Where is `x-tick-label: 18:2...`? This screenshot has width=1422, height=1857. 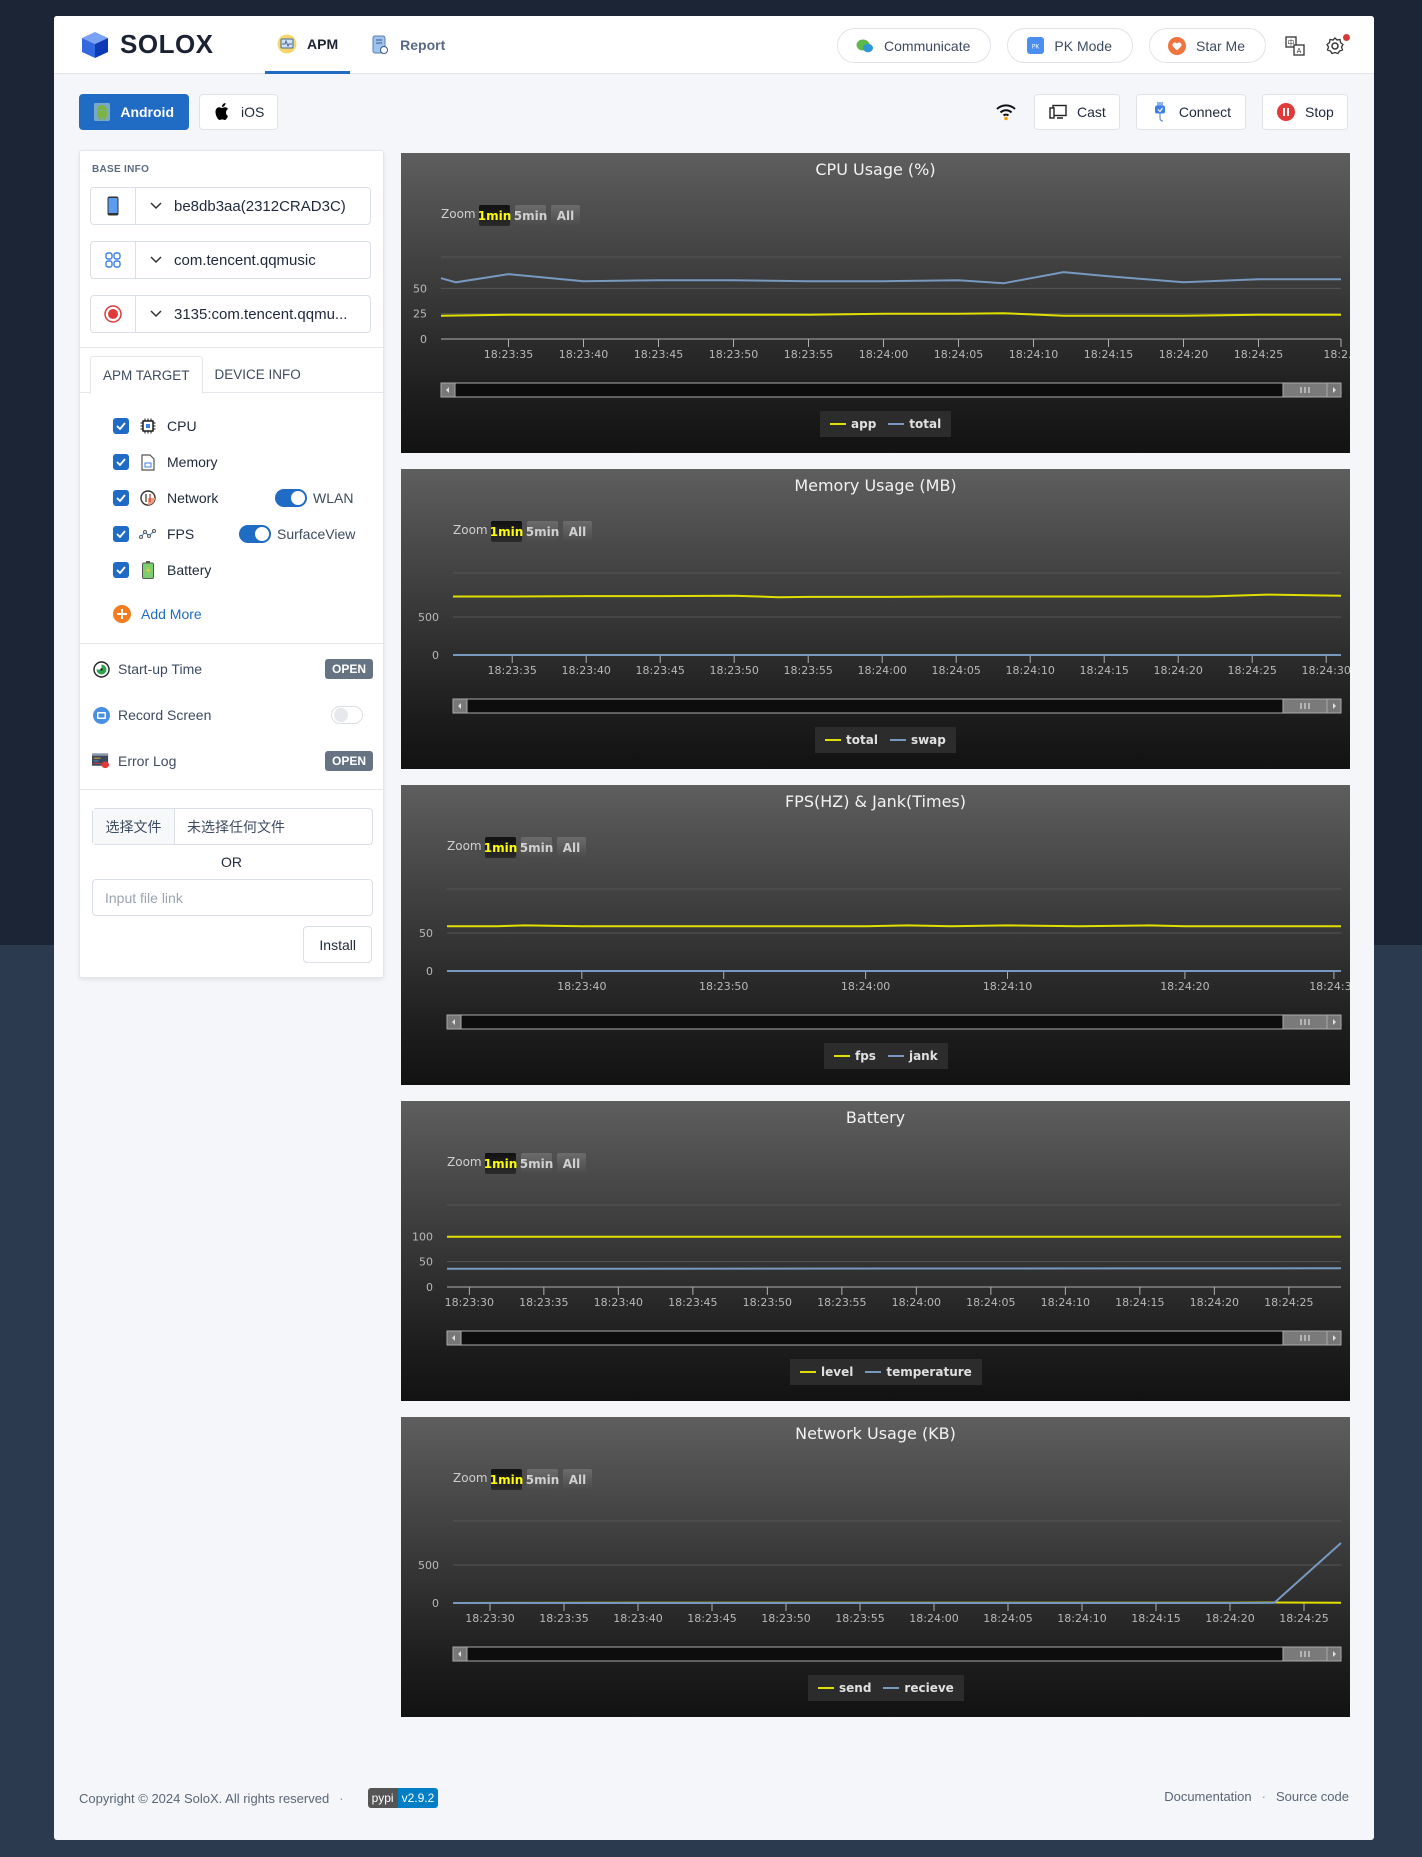
x-tick-label: 18:2... is located at coordinates (1336, 354).